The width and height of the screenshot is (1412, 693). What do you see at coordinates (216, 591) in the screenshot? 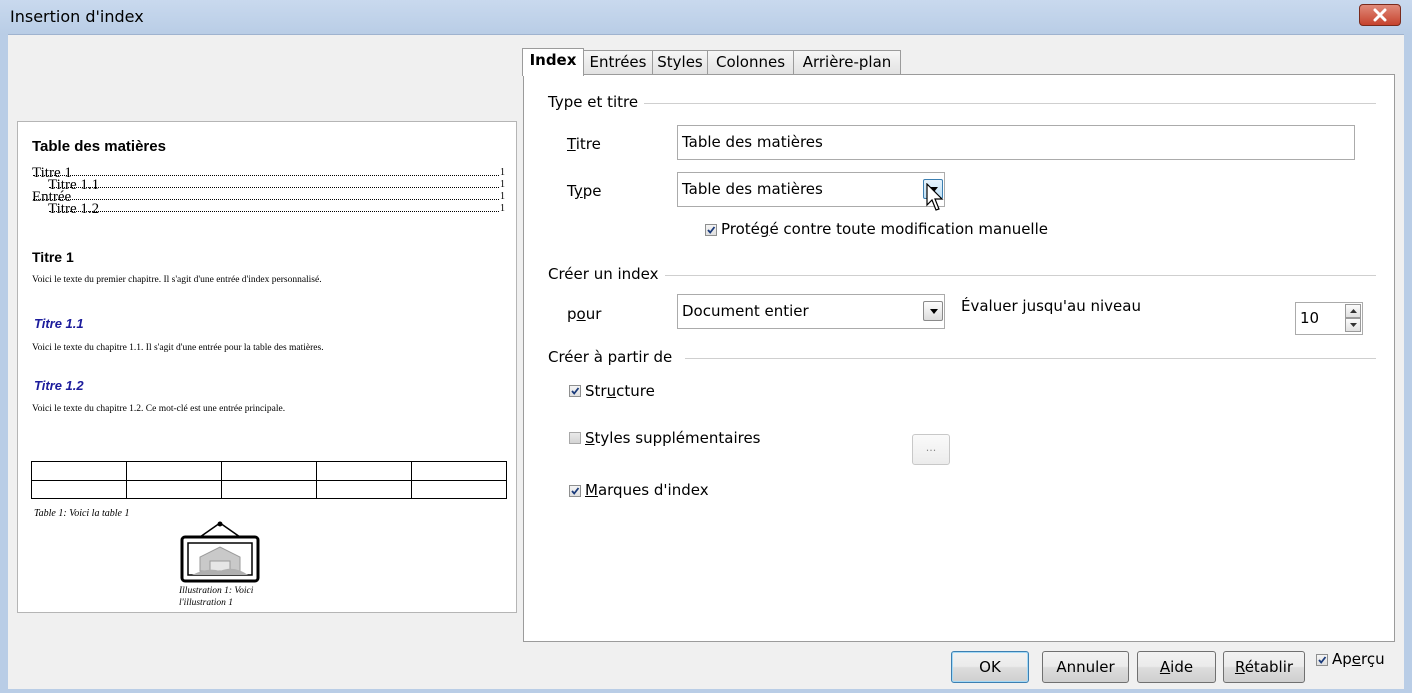
I see `illustration-caption-line: Illustration 1: Voici` at bounding box center [216, 591].